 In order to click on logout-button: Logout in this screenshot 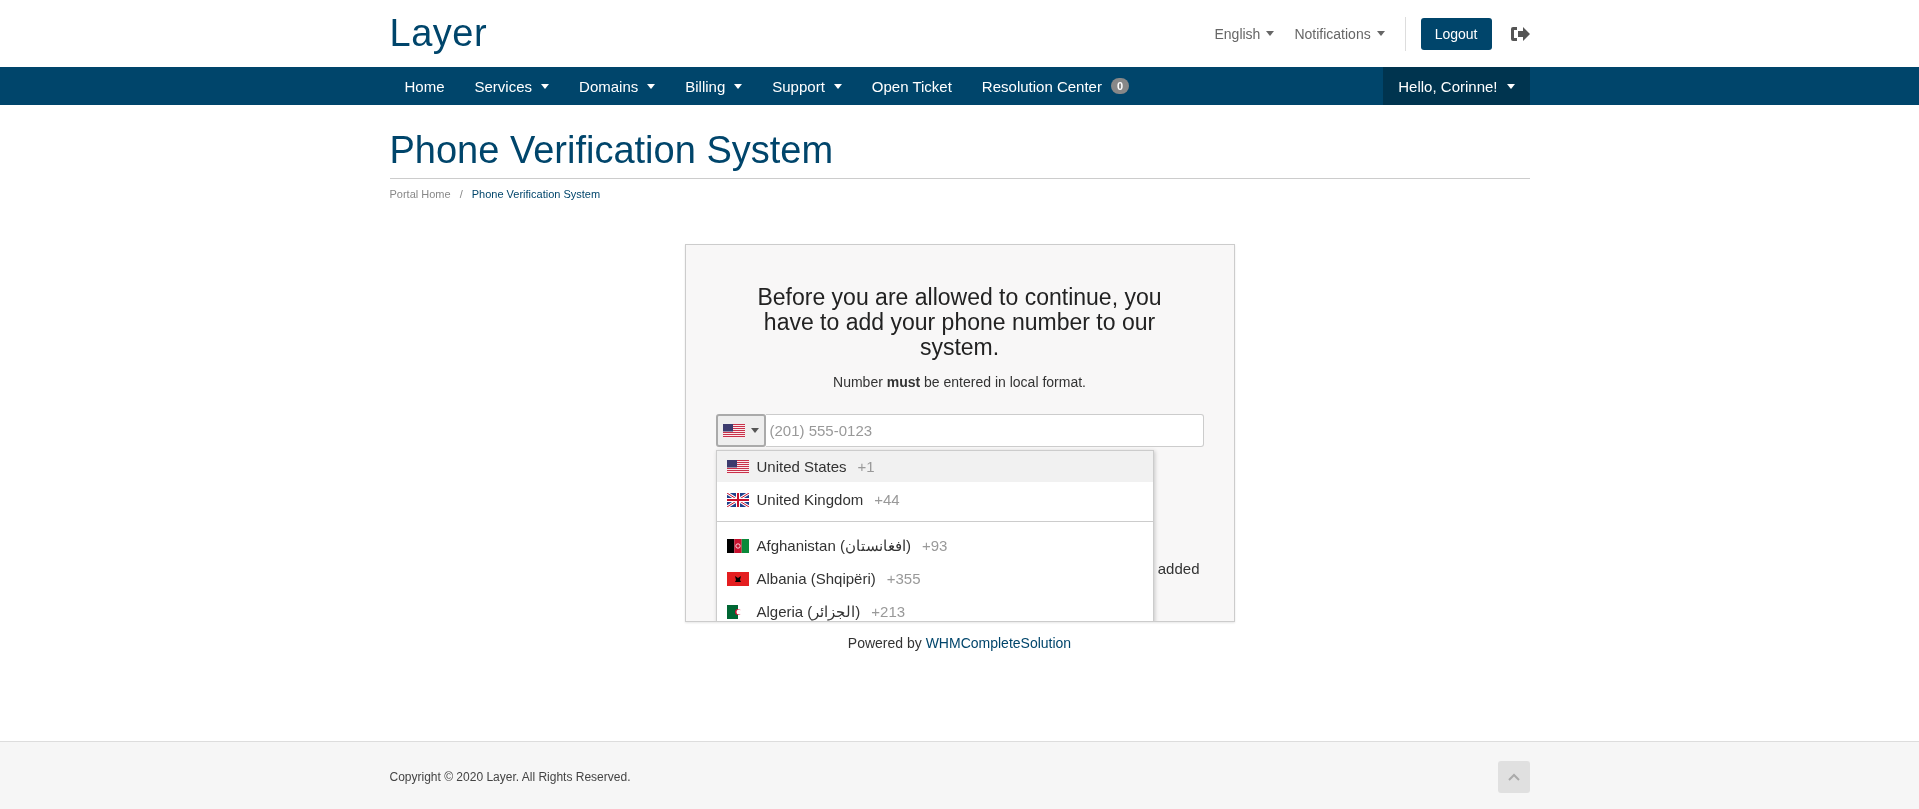, I will do `click(1456, 33)`.